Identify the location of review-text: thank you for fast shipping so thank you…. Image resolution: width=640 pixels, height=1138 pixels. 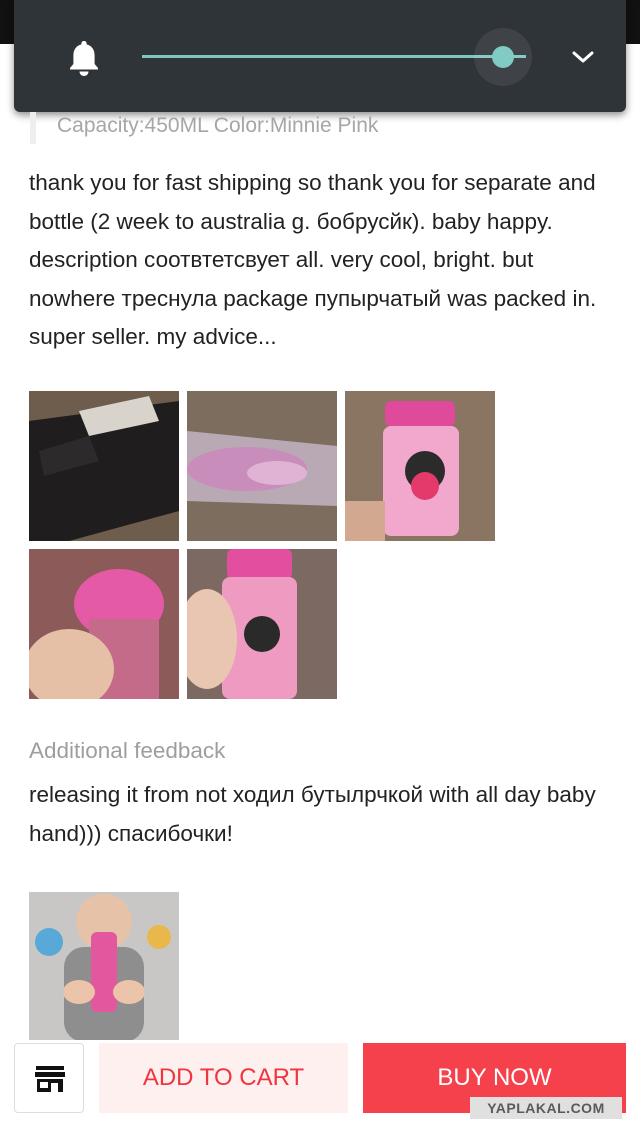
(313, 259).